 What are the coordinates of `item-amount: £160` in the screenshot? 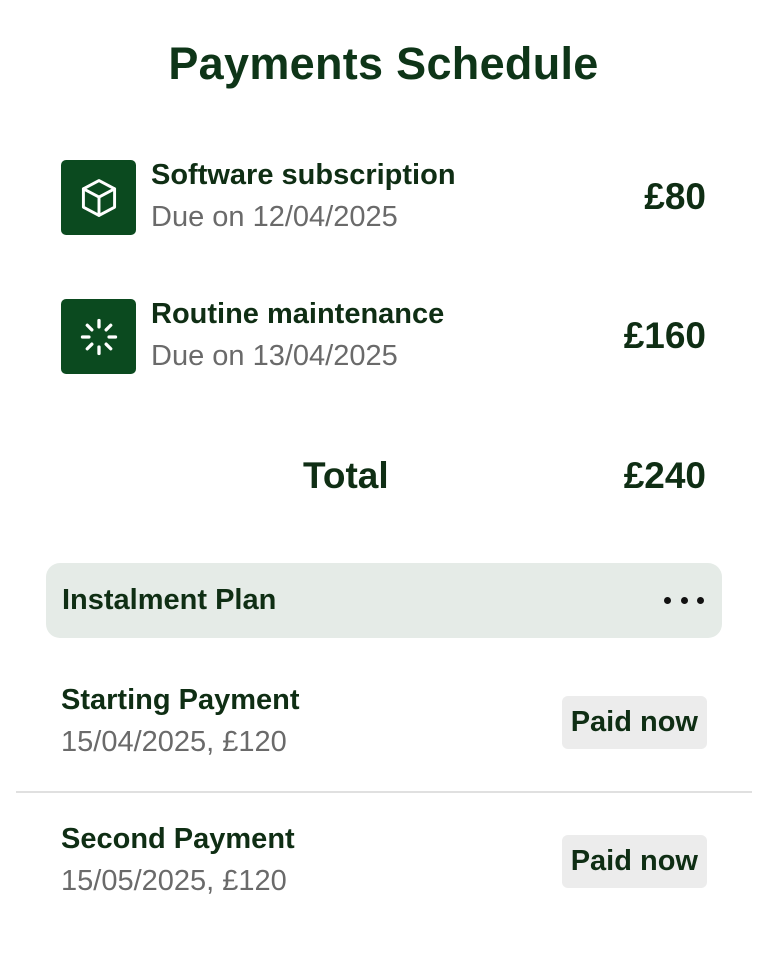 It's located at (664, 335).